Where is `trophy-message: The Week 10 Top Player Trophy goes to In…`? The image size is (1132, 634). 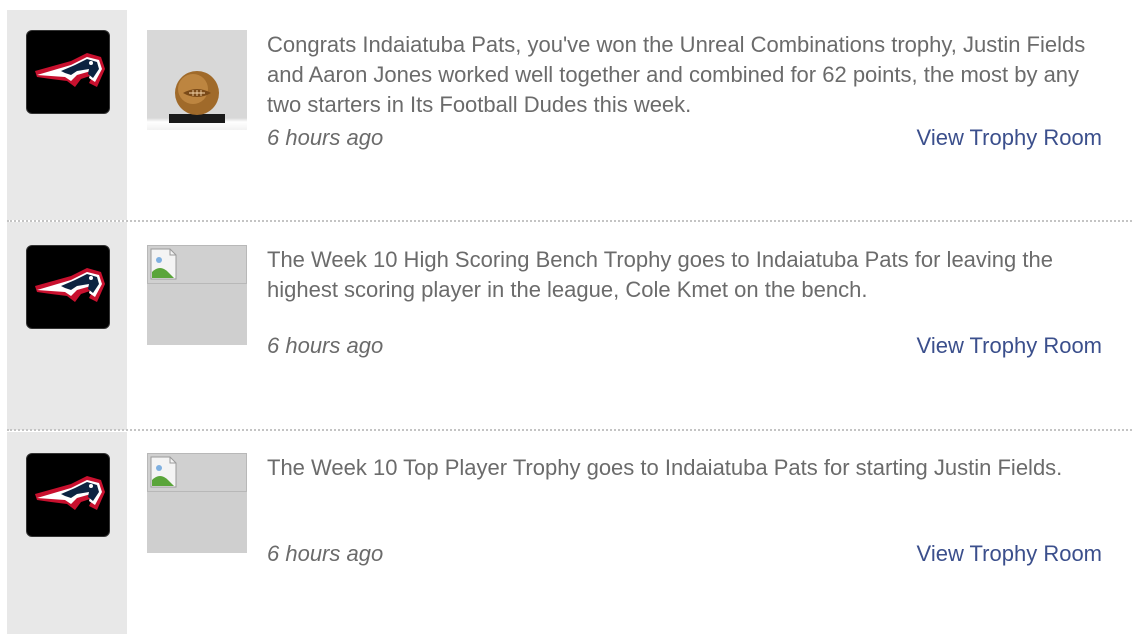 trophy-message: The Week 10 Top Player Trophy goes to In… is located at coordinates (665, 467).